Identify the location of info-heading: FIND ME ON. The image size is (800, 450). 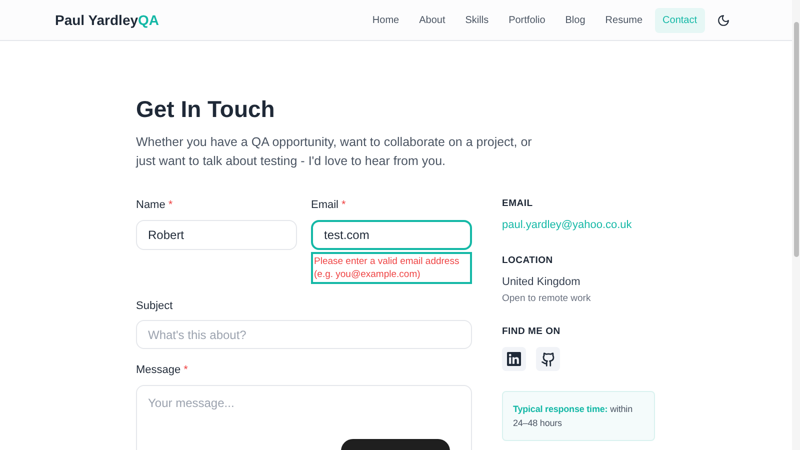
(532, 331).